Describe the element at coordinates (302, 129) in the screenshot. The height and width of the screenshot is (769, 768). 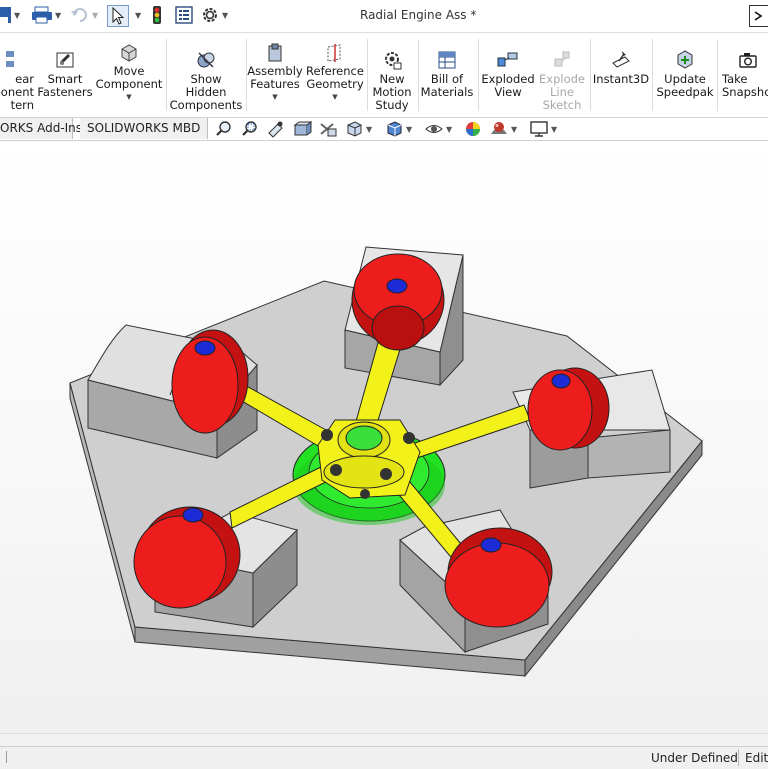
I see `section-view-button` at that location.